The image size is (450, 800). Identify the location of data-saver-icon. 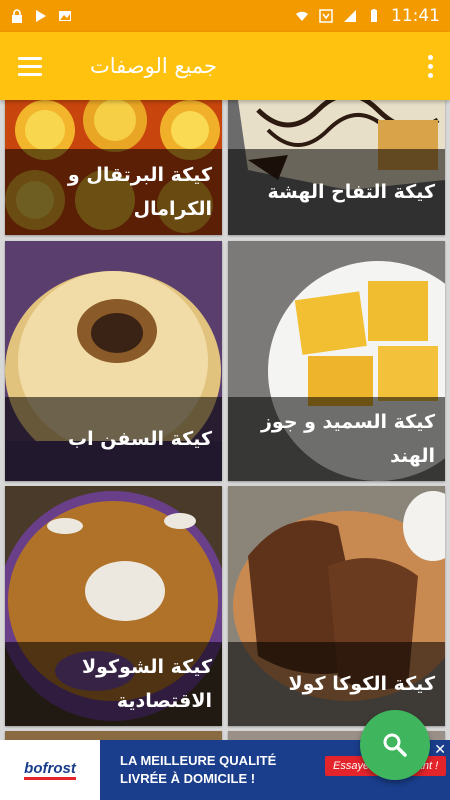
(326, 16).